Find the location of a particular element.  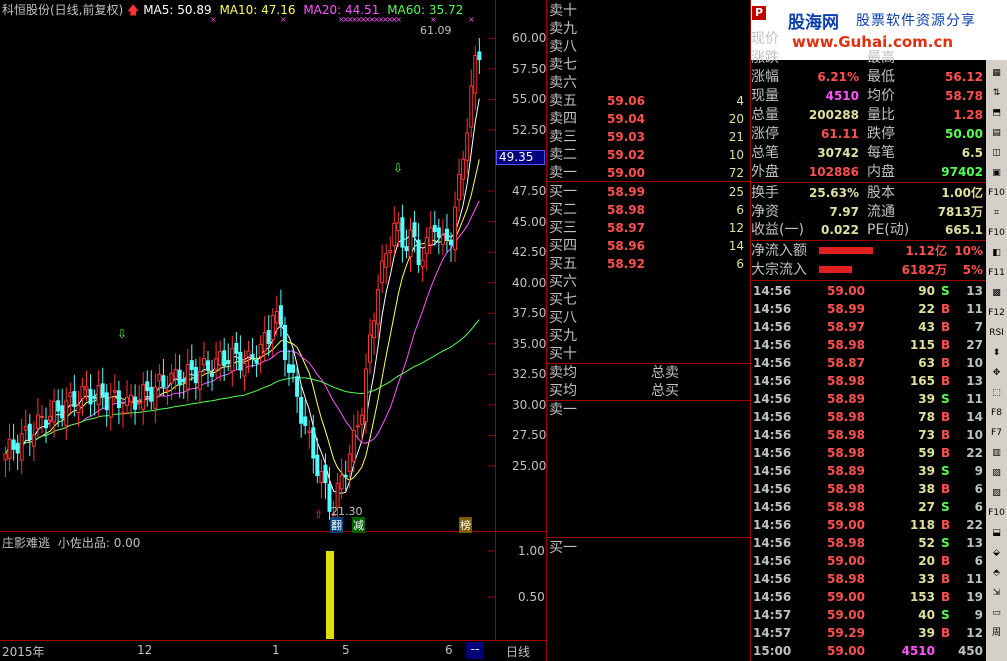

toolbar-icon: ▧ is located at coordinates (996, 473).